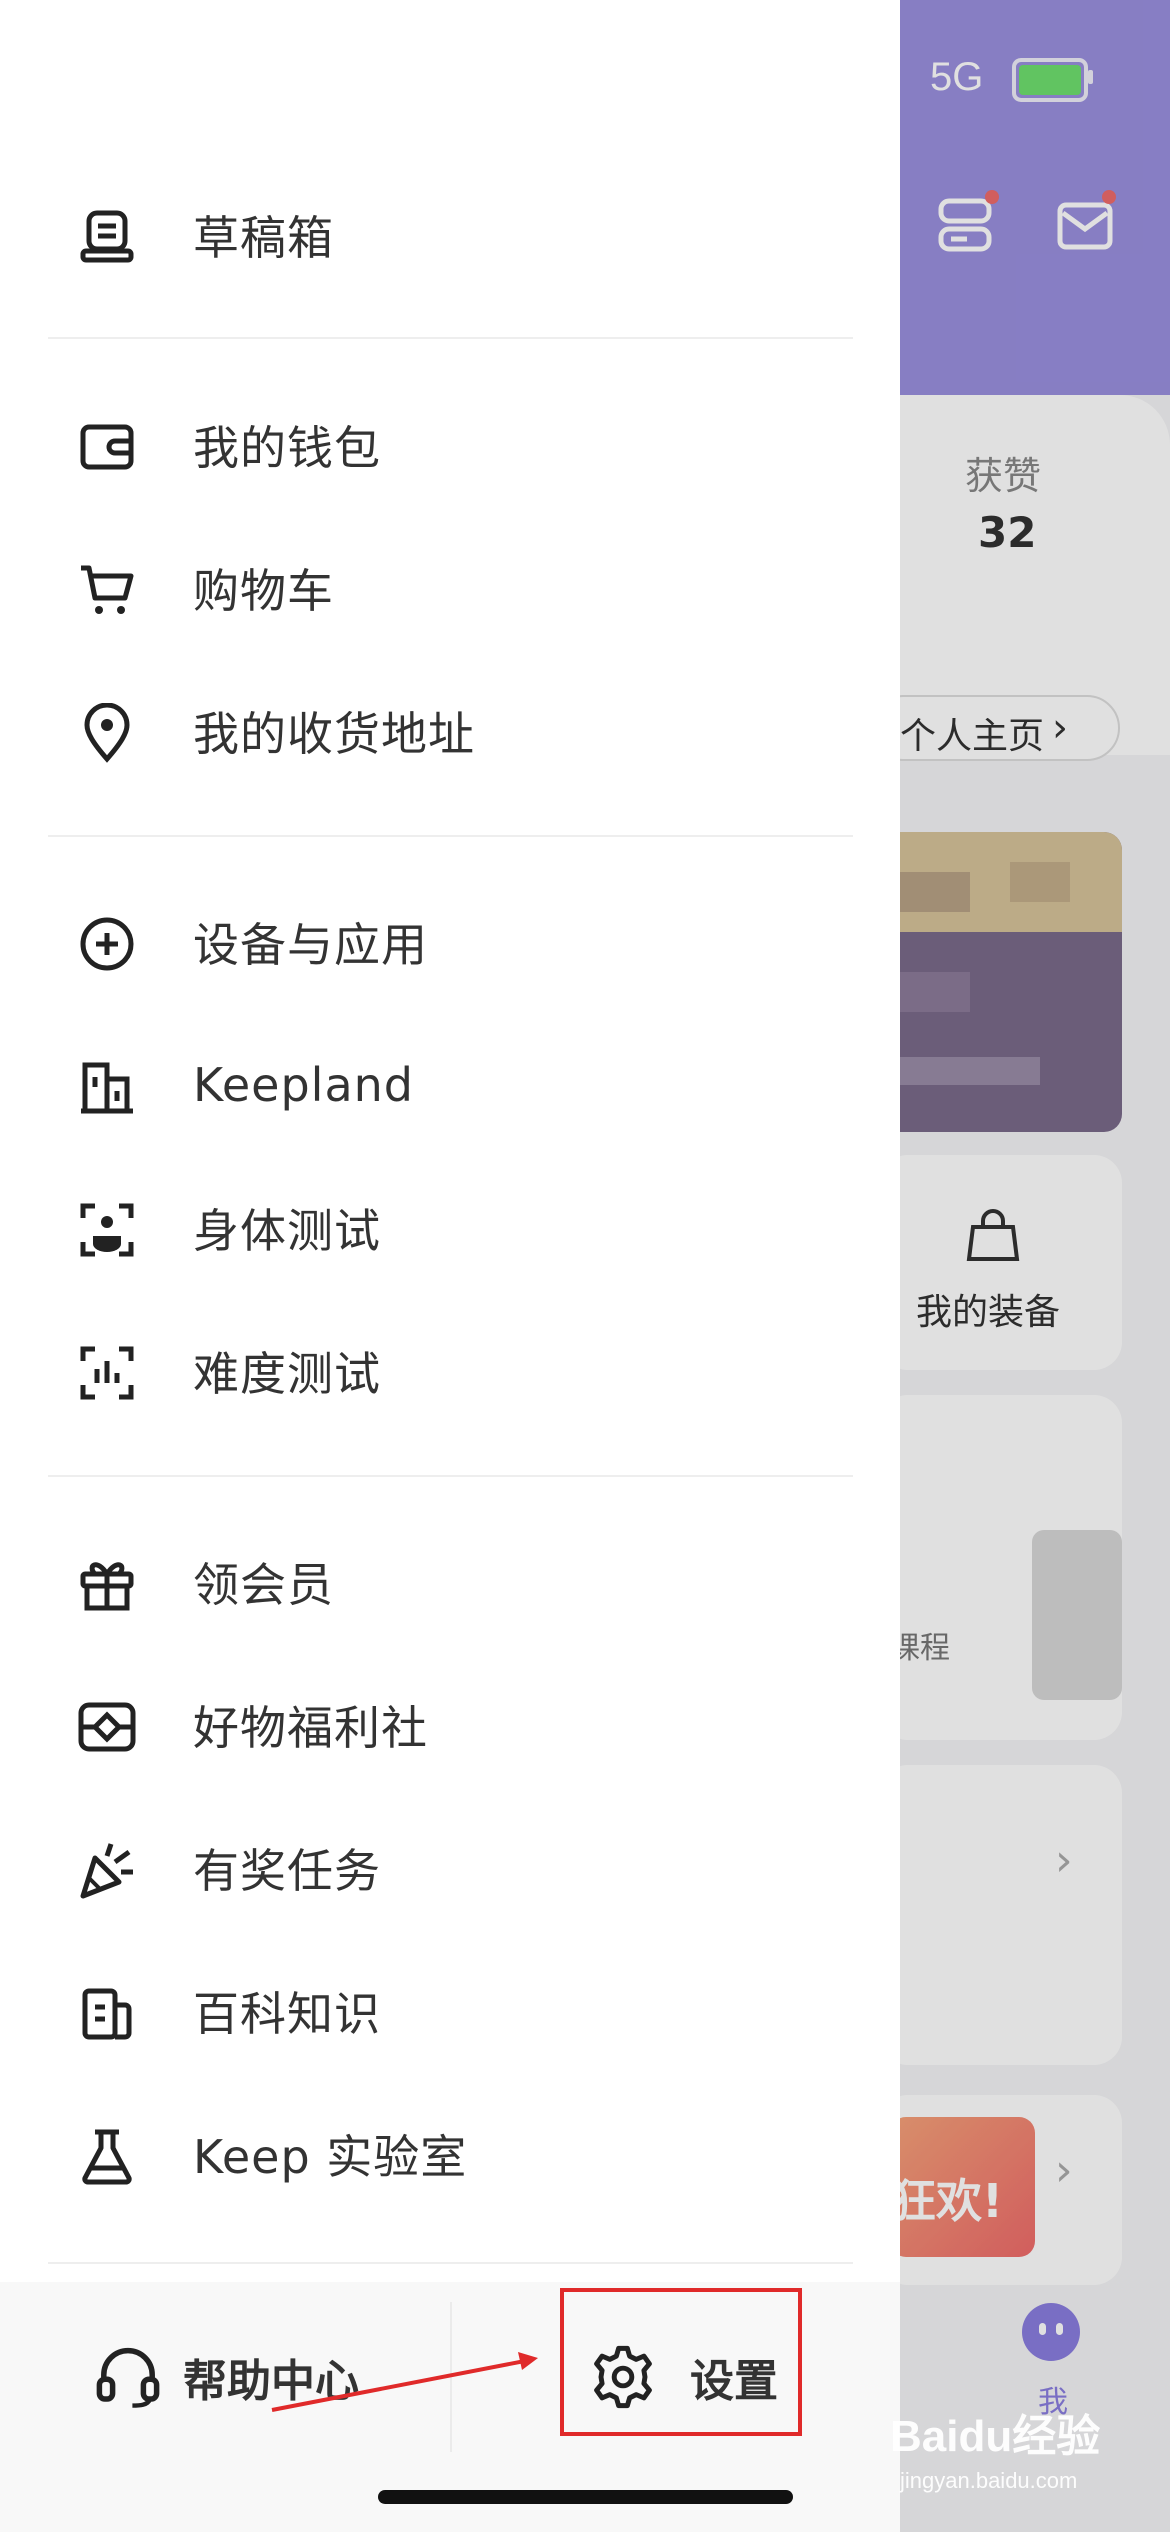 This screenshot has height=2532, width=1170. I want to click on menu-item-body-test: 身体测试, so click(450, 1228).